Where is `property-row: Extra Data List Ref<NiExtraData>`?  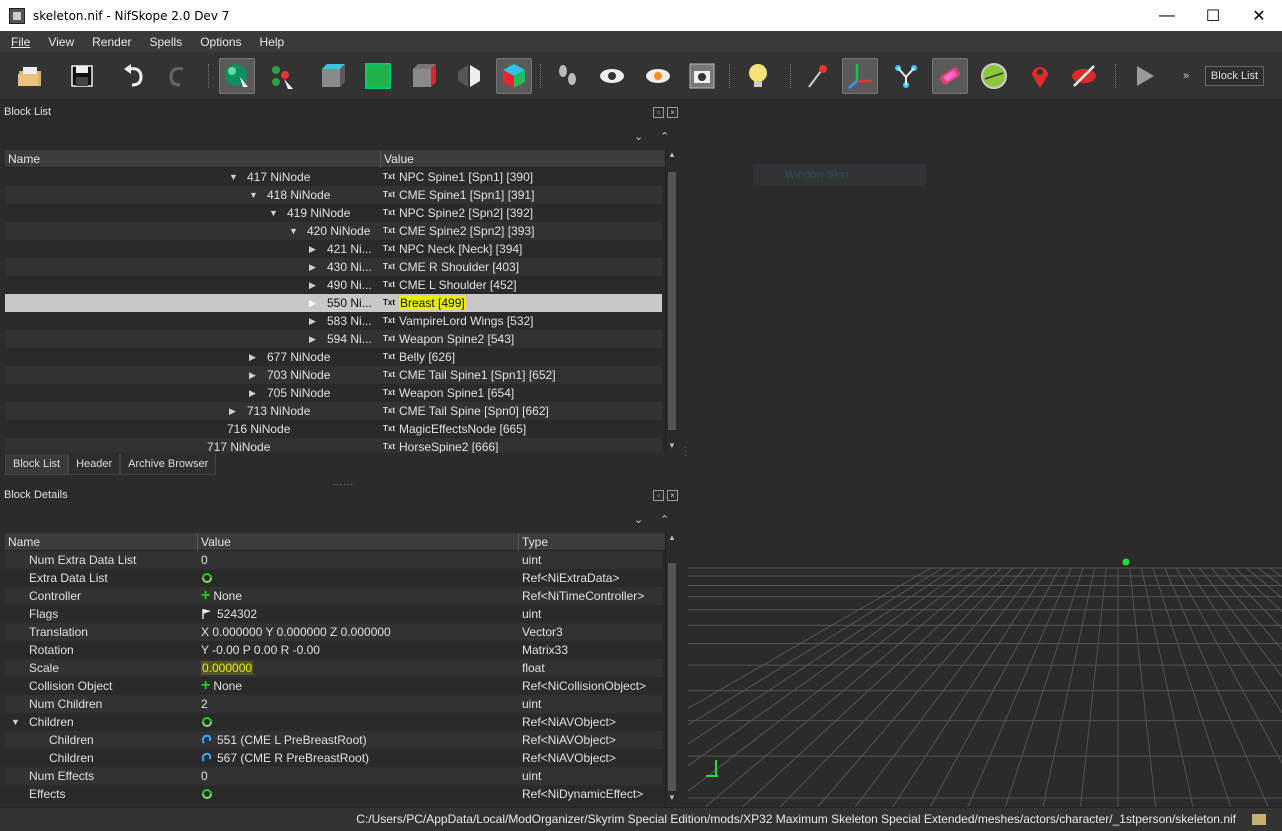 property-row: Extra Data List Ref<NiExtraData> is located at coordinates (333, 578).